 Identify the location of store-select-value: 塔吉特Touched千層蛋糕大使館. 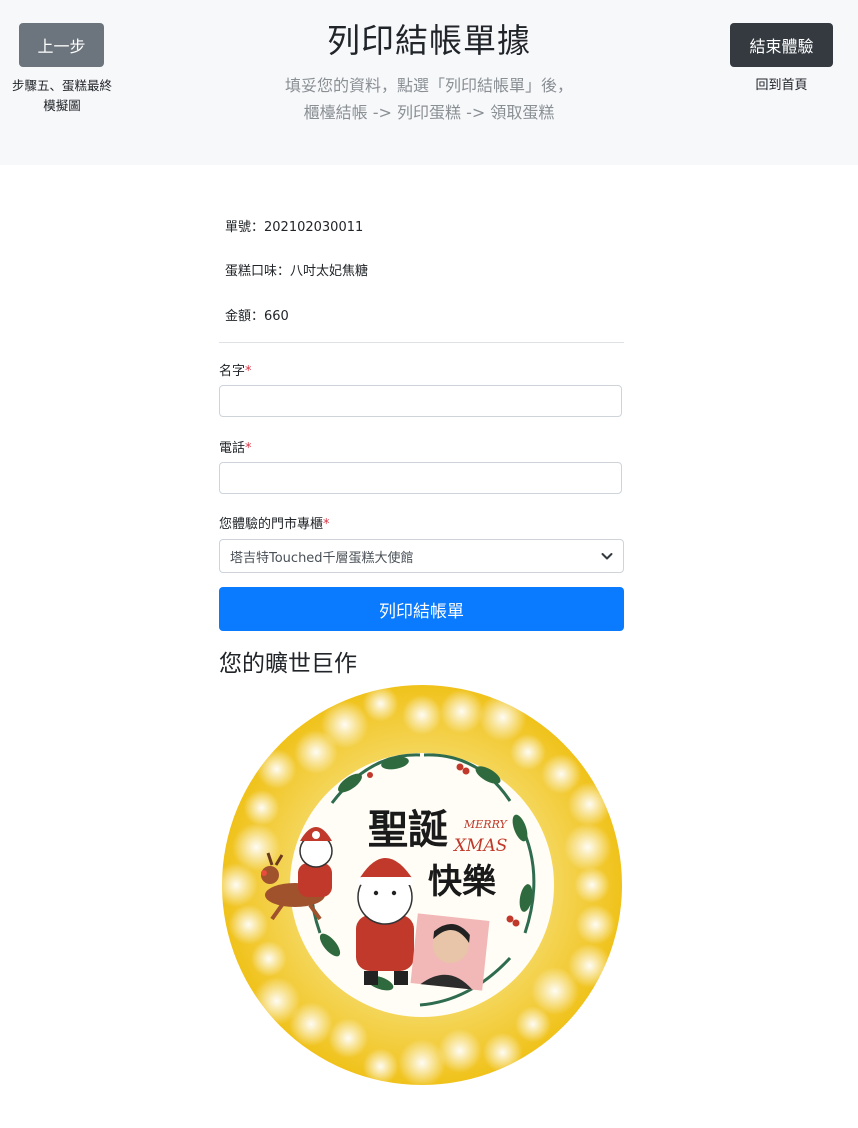
(322, 558).